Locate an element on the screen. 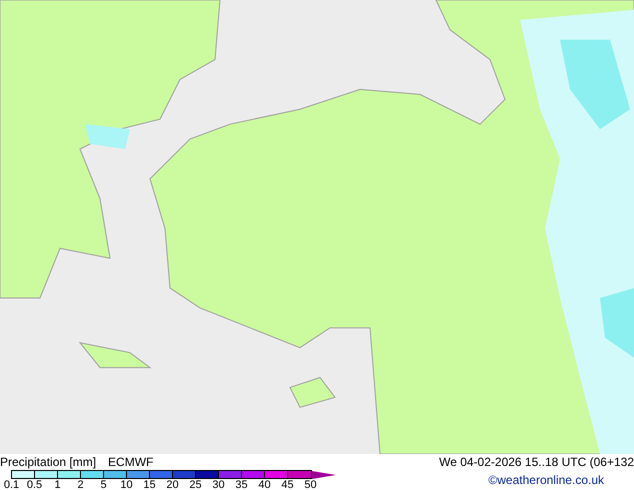 Image resolution: width=634 pixels, height=490 pixels. scale-label: 10 is located at coordinates (126, 484).